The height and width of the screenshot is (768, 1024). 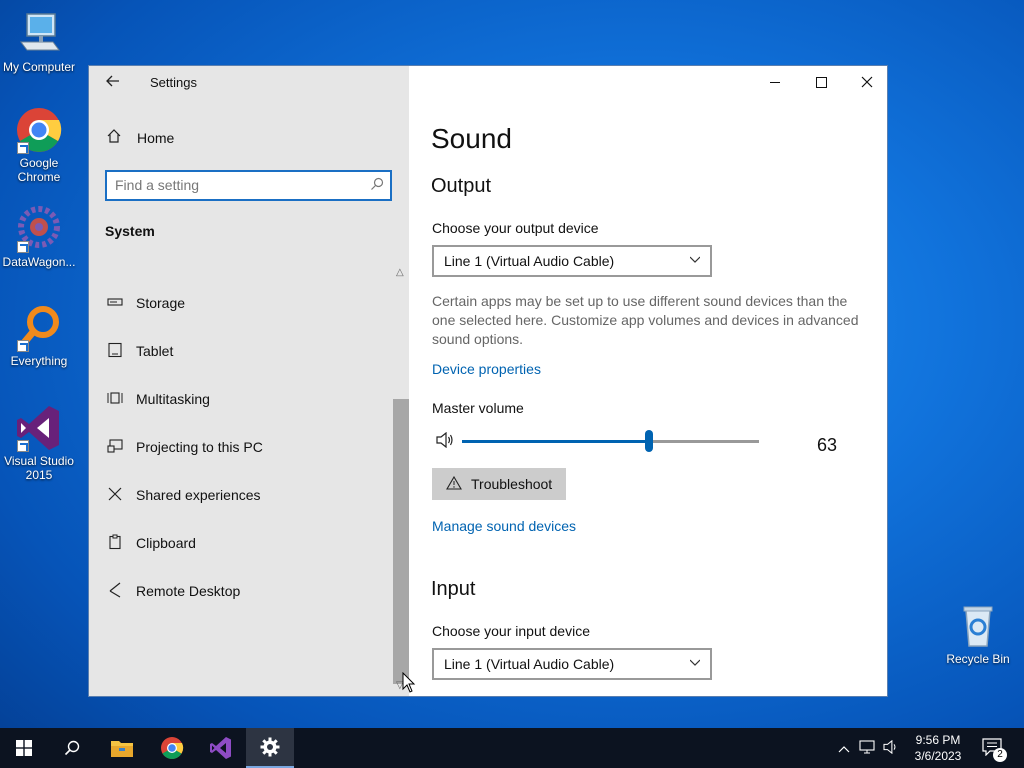 What do you see at coordinates (188, 591) in the screenshot?
I see `sidebar-item-label: Remote Desktop` at bounding box center [188, 591].